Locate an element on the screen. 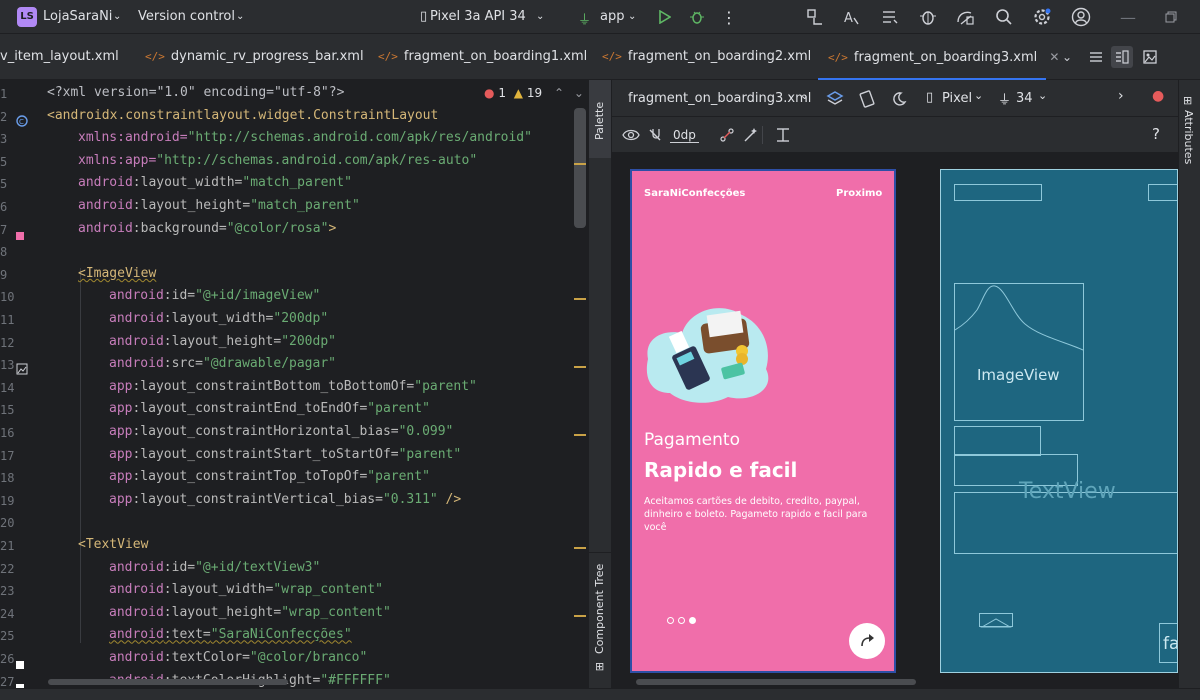  help-icon: ? is located at coordinates (1156, 134).